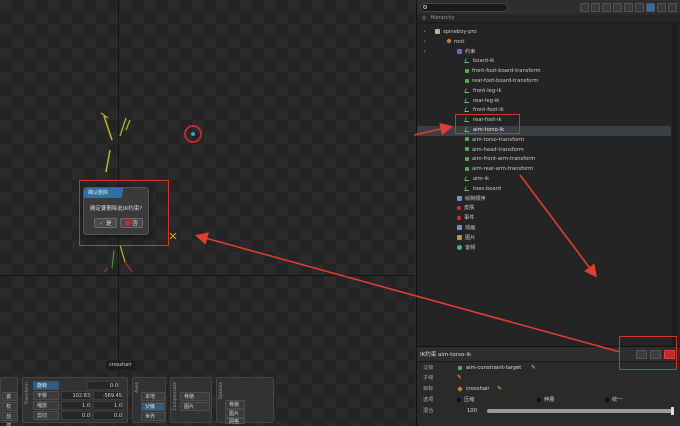  Describe the element at coordinates (478, 389) in the screenshot. I see `target-value: crosshair` at that location.